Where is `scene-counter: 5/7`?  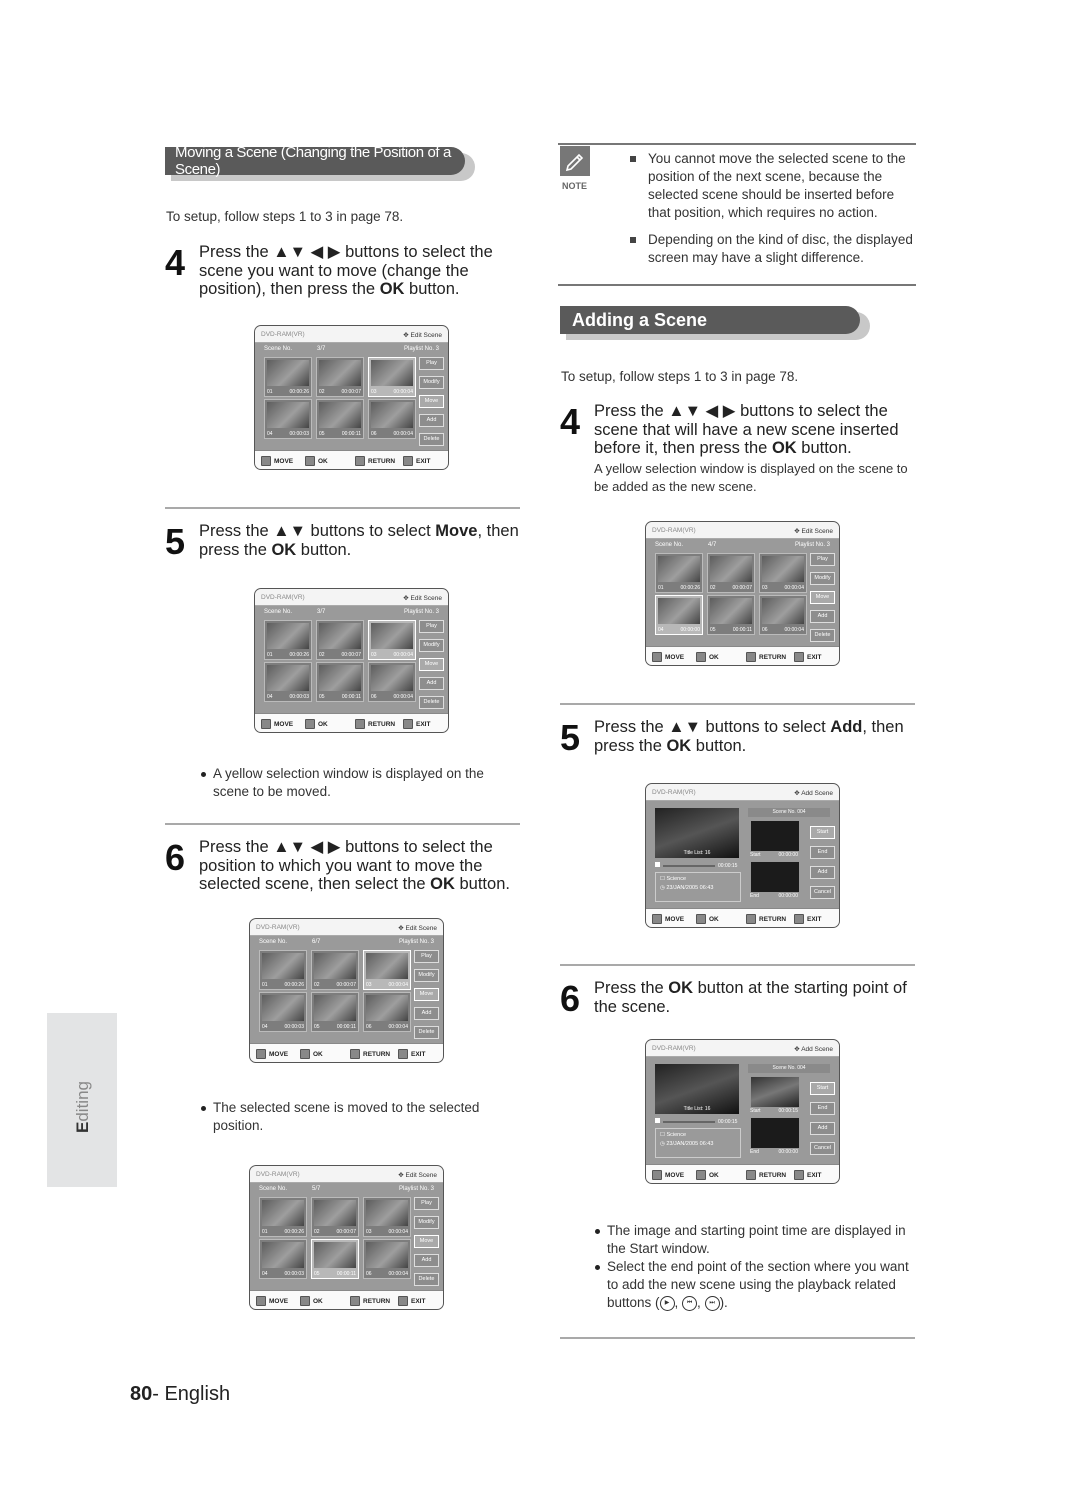 scene-counter: 5/7 is located at coordinates (316, 1189).